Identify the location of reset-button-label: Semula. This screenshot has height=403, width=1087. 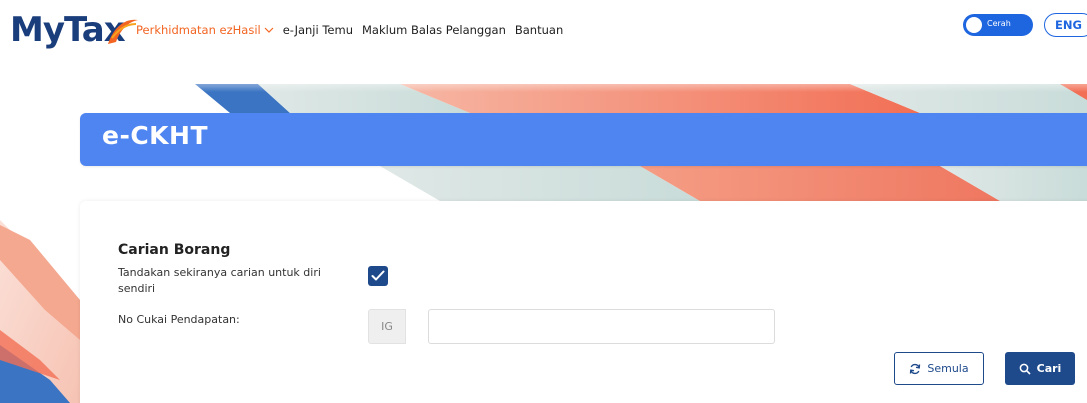
(948, 368).